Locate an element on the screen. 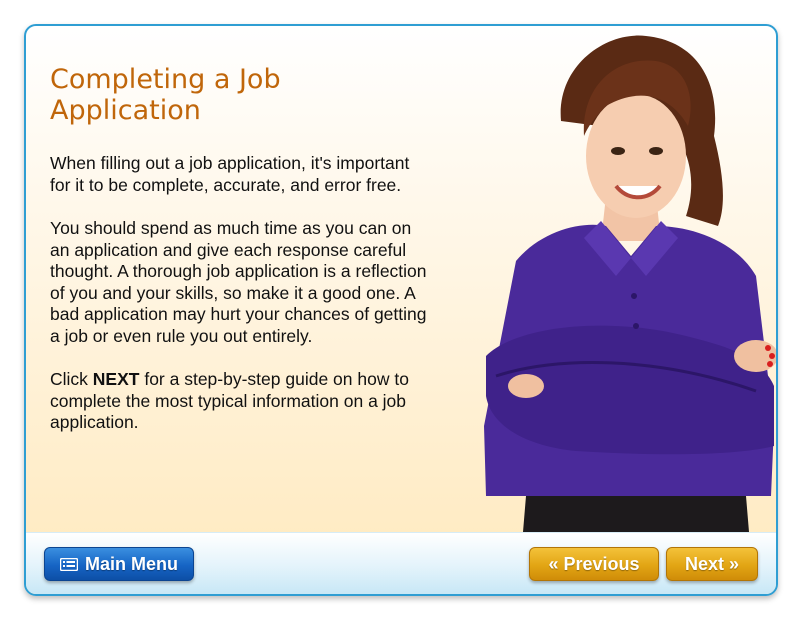  next-chevron-icon: » is located at coordinates (734, 563).